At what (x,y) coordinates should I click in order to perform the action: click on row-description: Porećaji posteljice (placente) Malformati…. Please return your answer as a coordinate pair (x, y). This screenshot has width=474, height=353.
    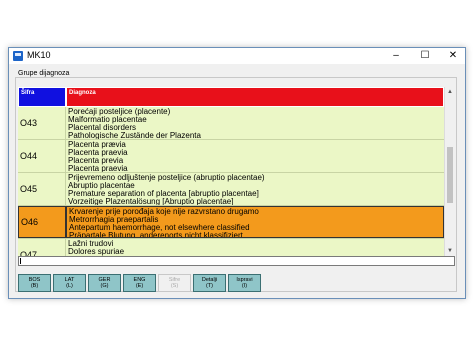
    Looking at the image, I should click on (255, 123).